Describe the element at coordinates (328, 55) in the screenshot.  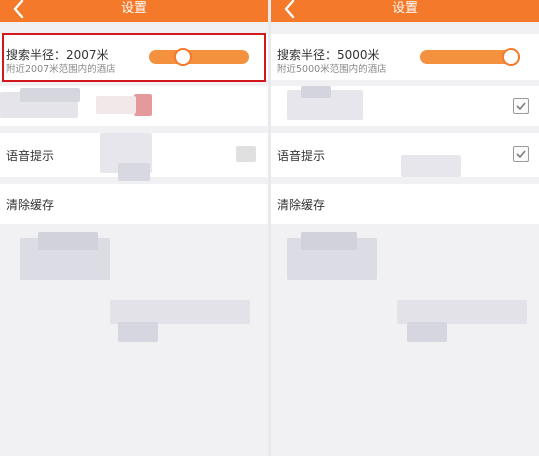
I see `search-radius-label: 搜索半径：5000米` at that location.